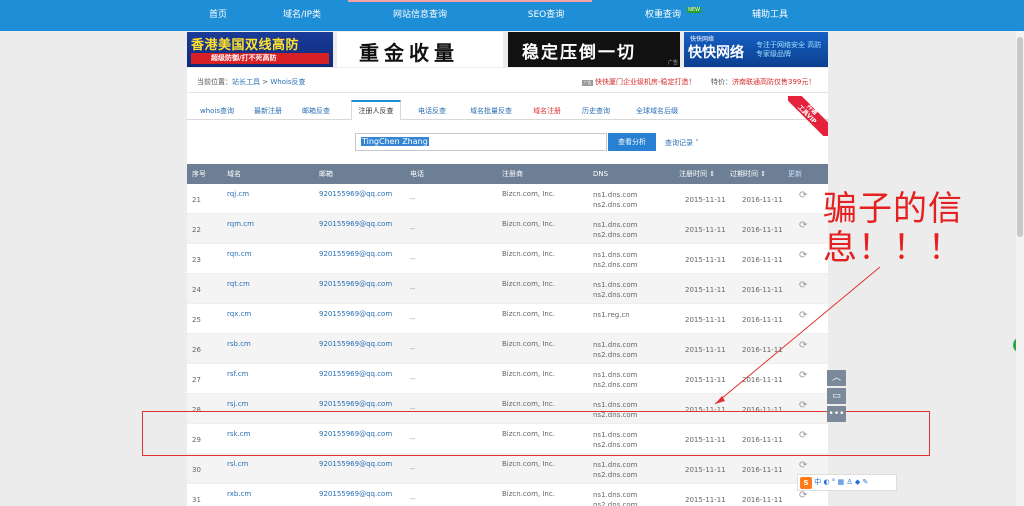 The image size is (1024, 506). Describe the element at coordinates (639, 82) in the screenshot. I see `notice-ad: 广告 快快厦门企业级机房-稳定打造！` at that location.